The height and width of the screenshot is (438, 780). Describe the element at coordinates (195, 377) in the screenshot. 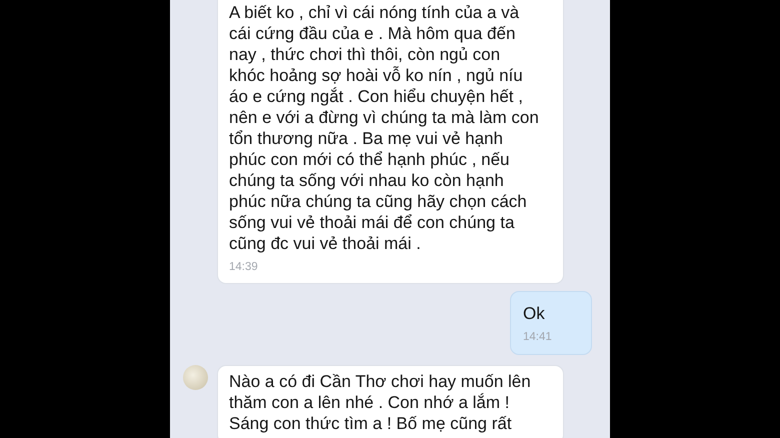

I see `avatar` at that location.